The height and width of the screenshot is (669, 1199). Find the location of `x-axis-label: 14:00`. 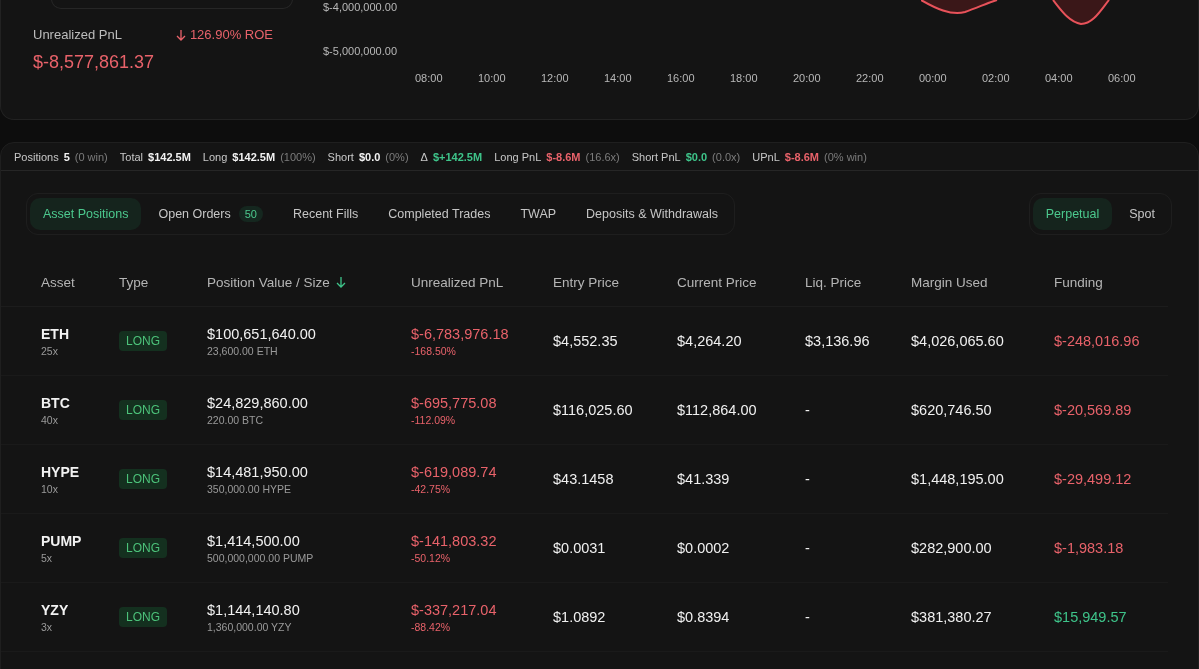

x-axis-label: 14:00 is located at coordinates (618, 78).